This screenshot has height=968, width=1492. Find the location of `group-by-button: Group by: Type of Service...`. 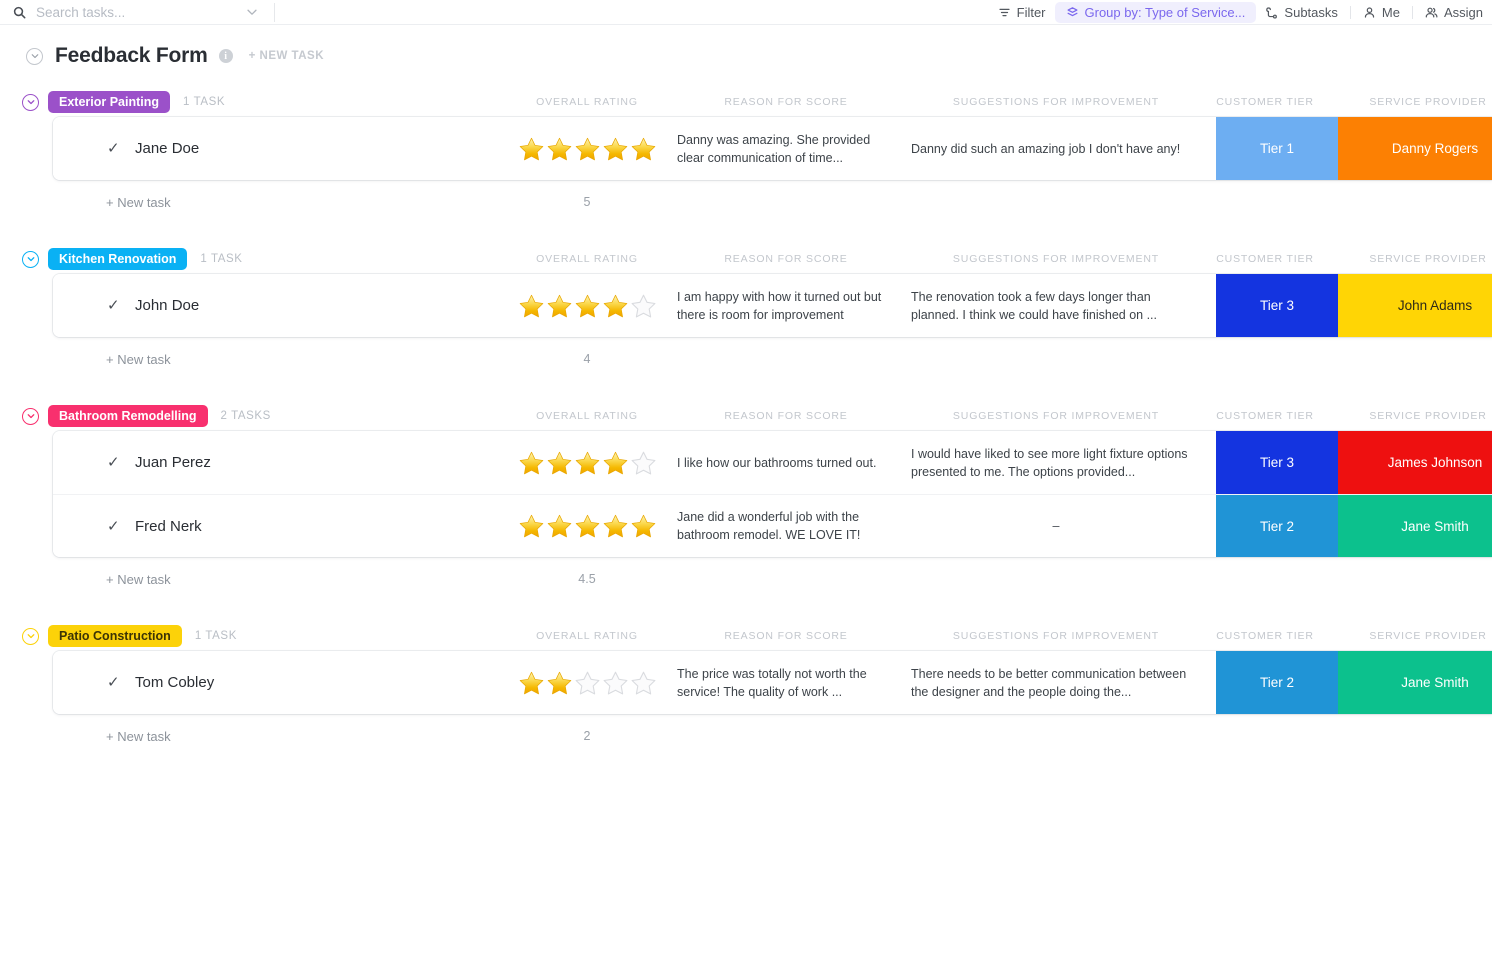

group-by-button: Group by: Type of Service... is located at coordinates (1155, 12).